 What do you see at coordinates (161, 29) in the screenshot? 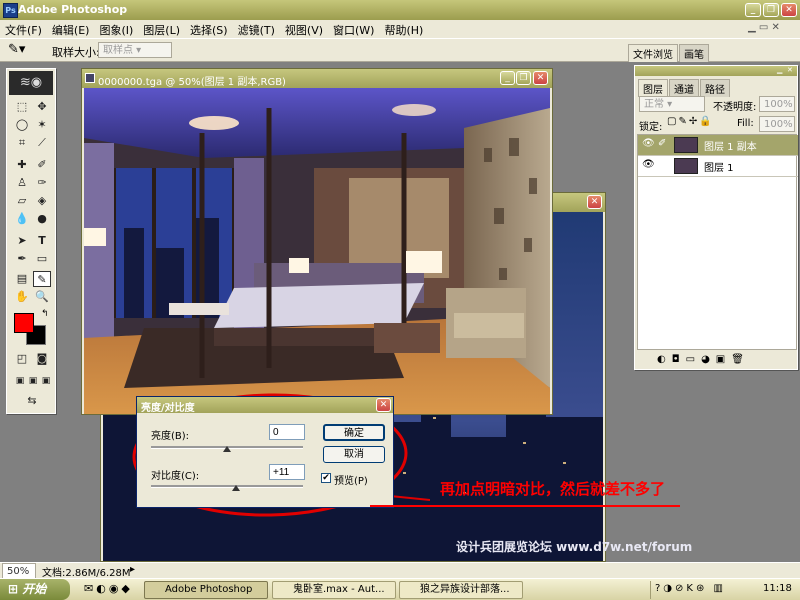
I see `menu-layer: 图层(L)` at bounding box center [161, 29].